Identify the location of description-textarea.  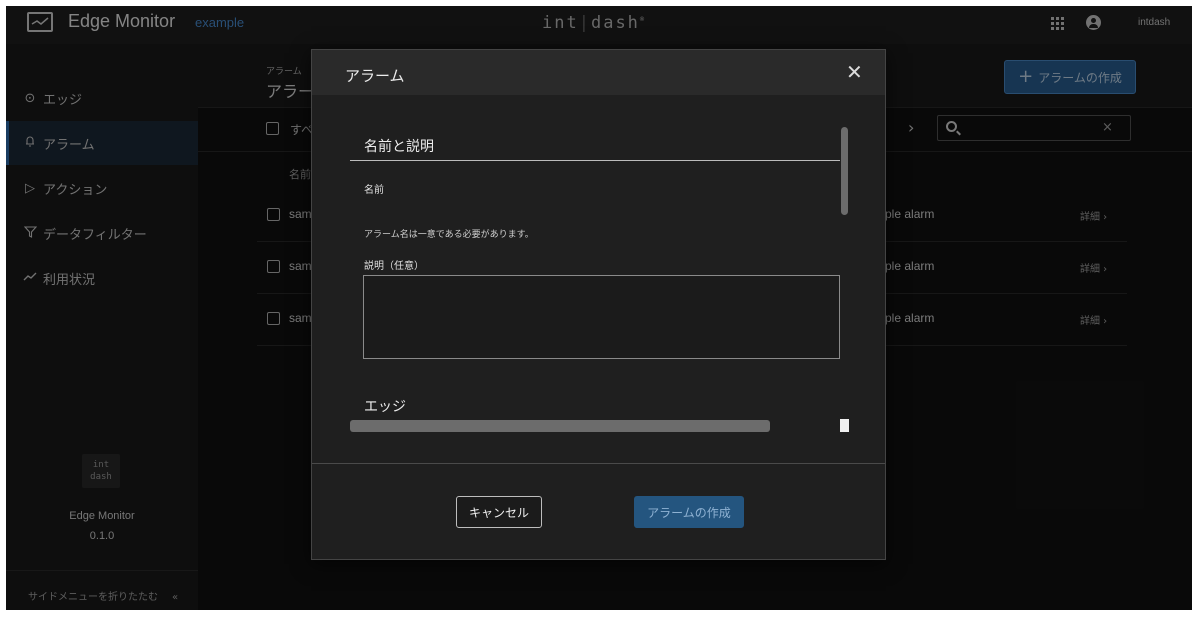
(601, 317).